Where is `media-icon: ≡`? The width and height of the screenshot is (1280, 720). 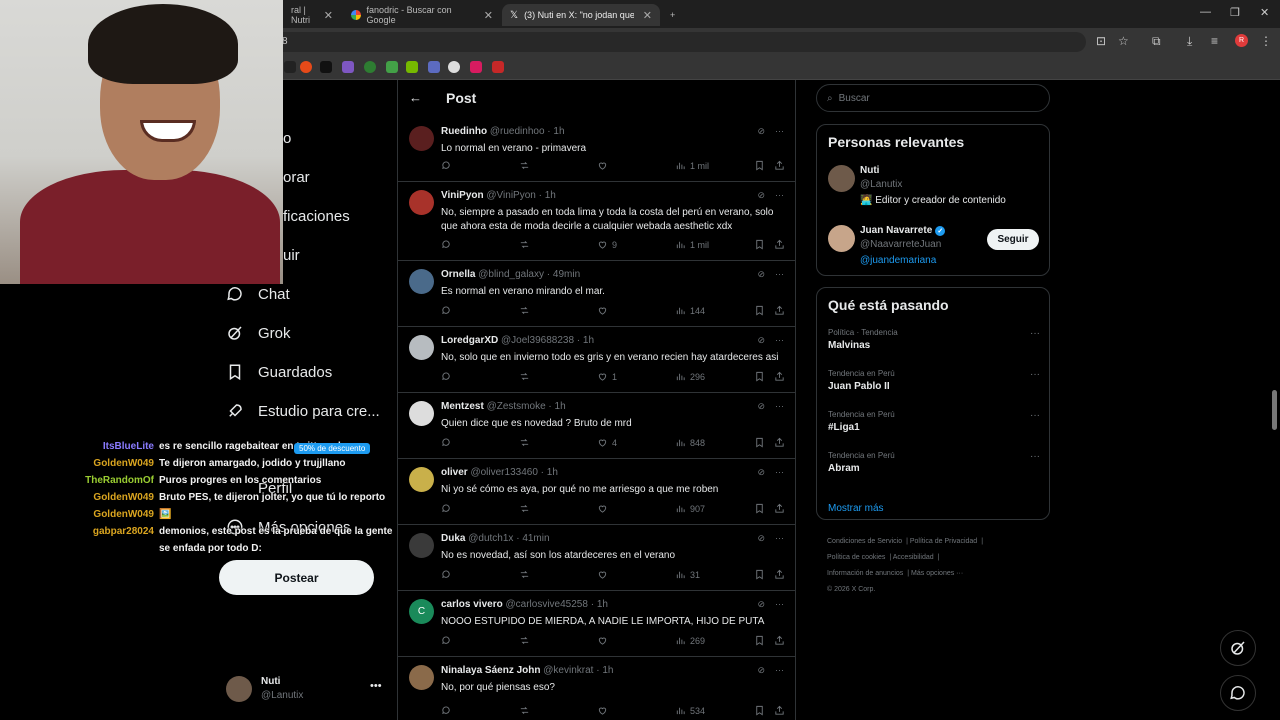 media-icon: ≡ is located at coordinates (1214, 41).